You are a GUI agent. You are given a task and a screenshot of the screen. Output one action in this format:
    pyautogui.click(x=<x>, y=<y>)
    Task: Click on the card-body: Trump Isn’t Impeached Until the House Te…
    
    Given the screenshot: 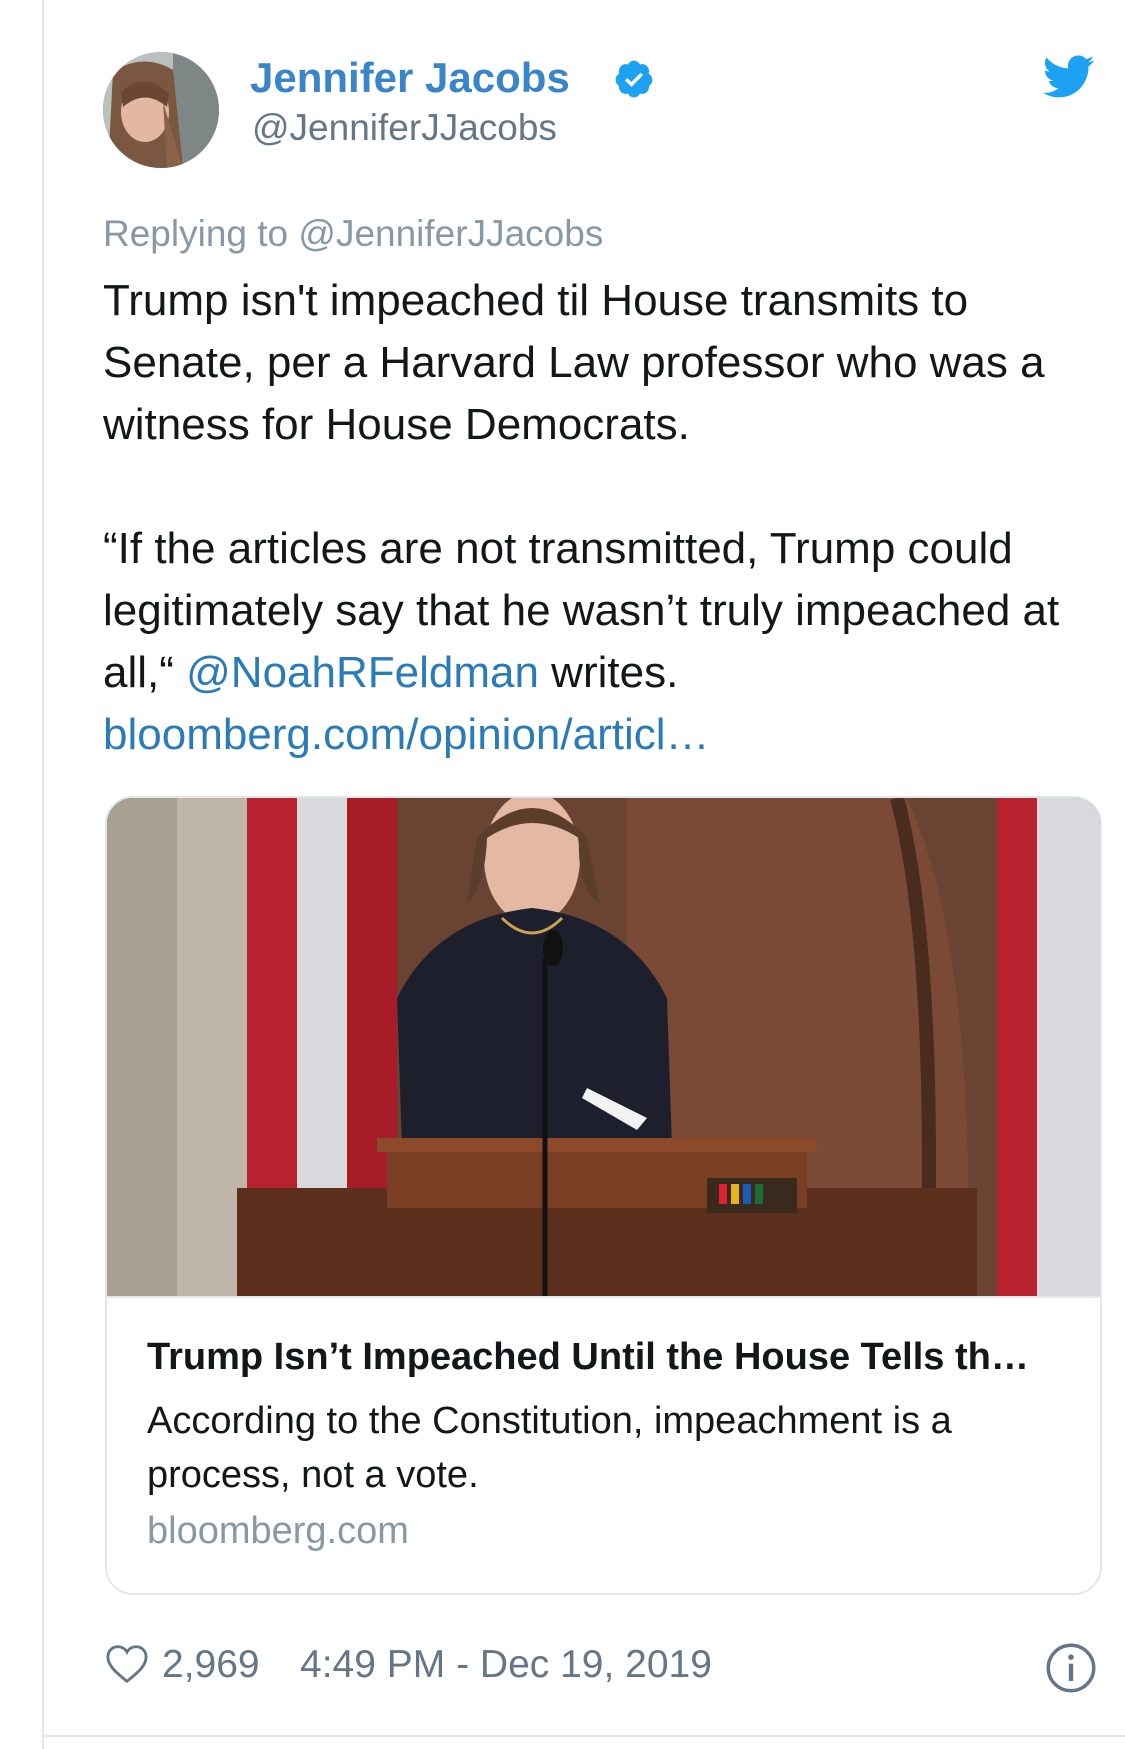 What is the action you would take?
    pyautogui.click(x=603, y=1444)
    